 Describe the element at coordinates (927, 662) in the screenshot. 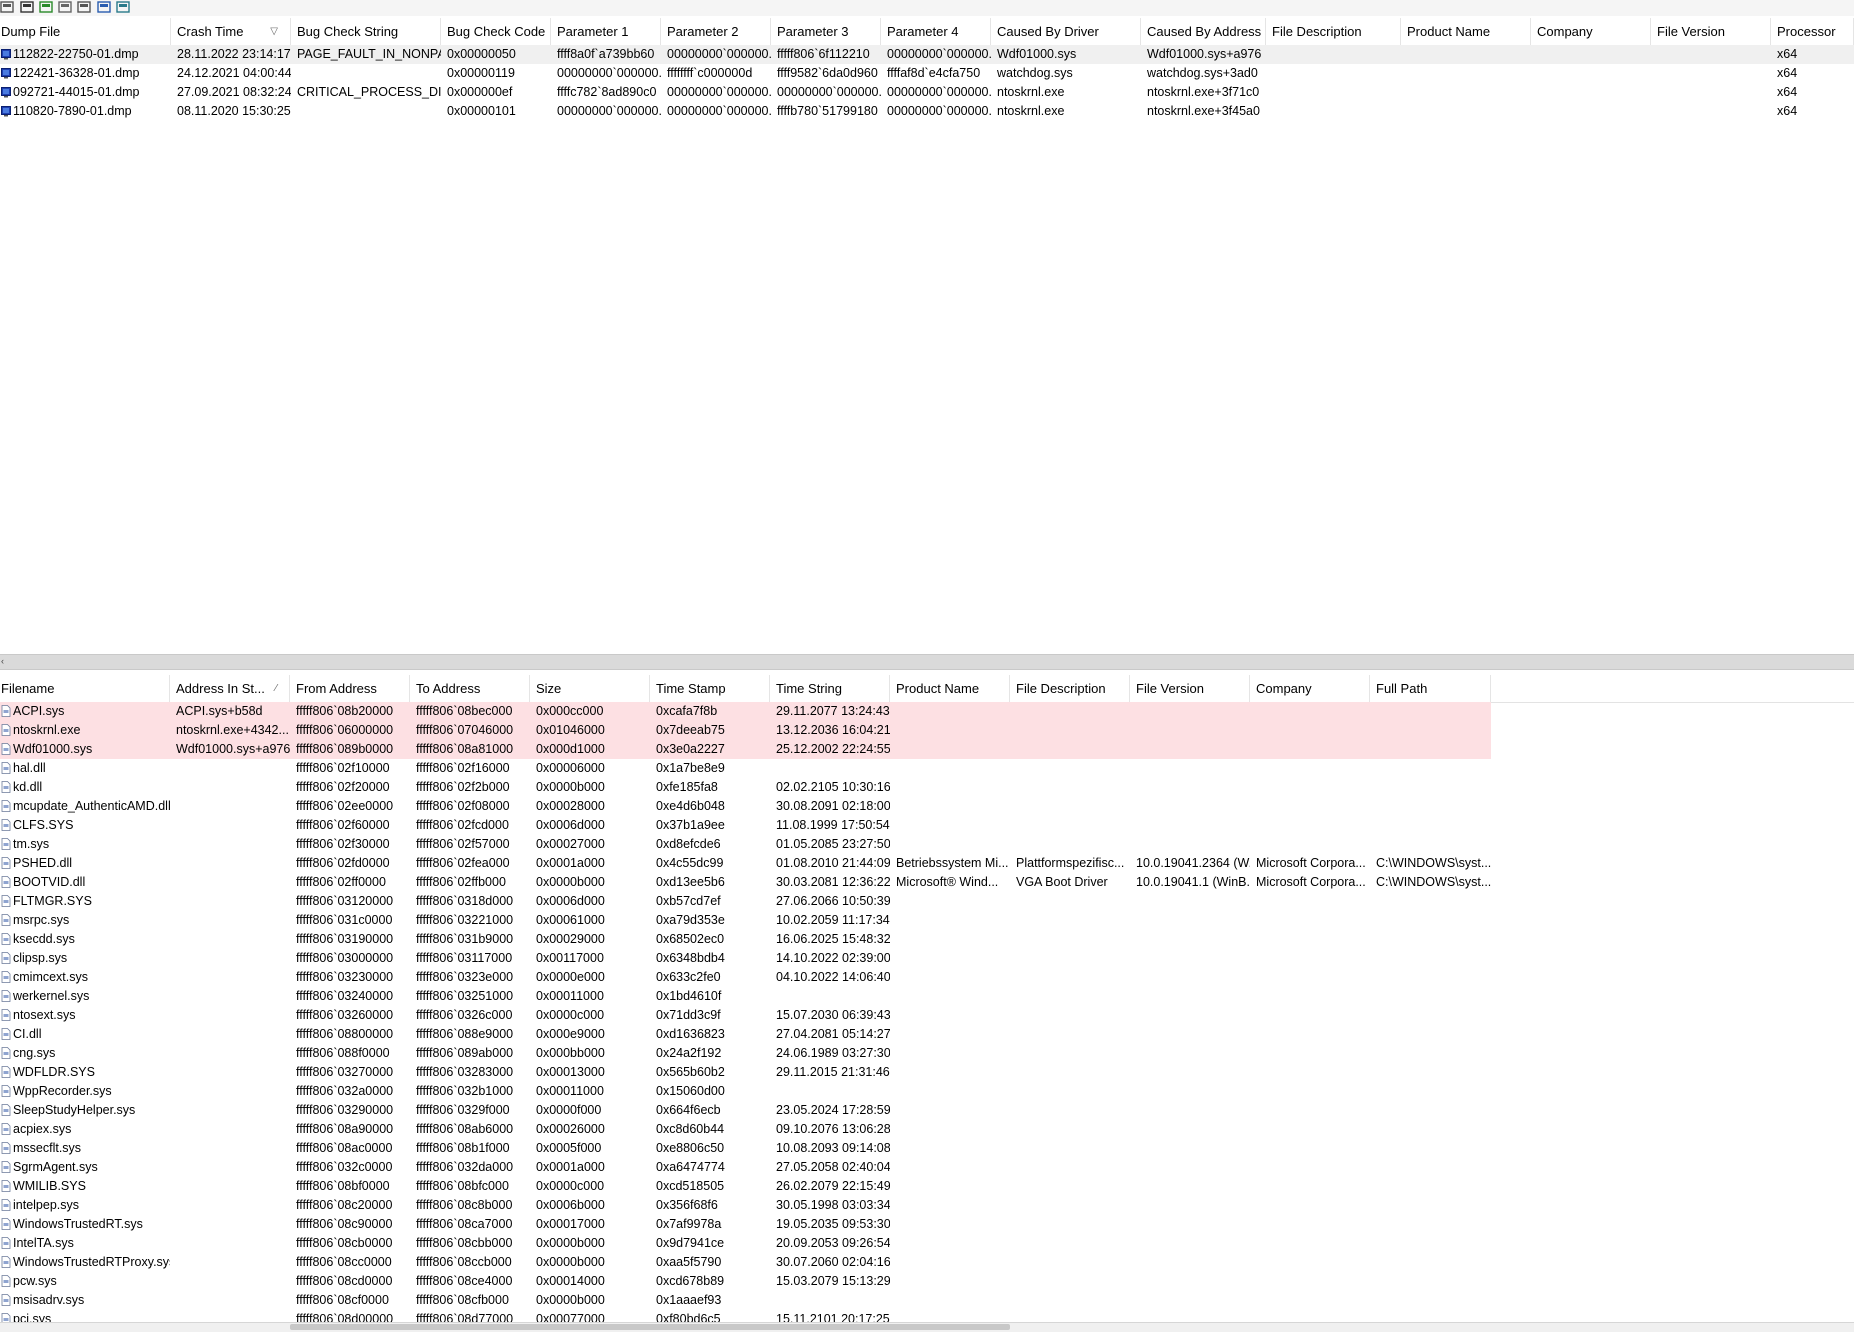

I see `pane-splitter: ‹` at that location.